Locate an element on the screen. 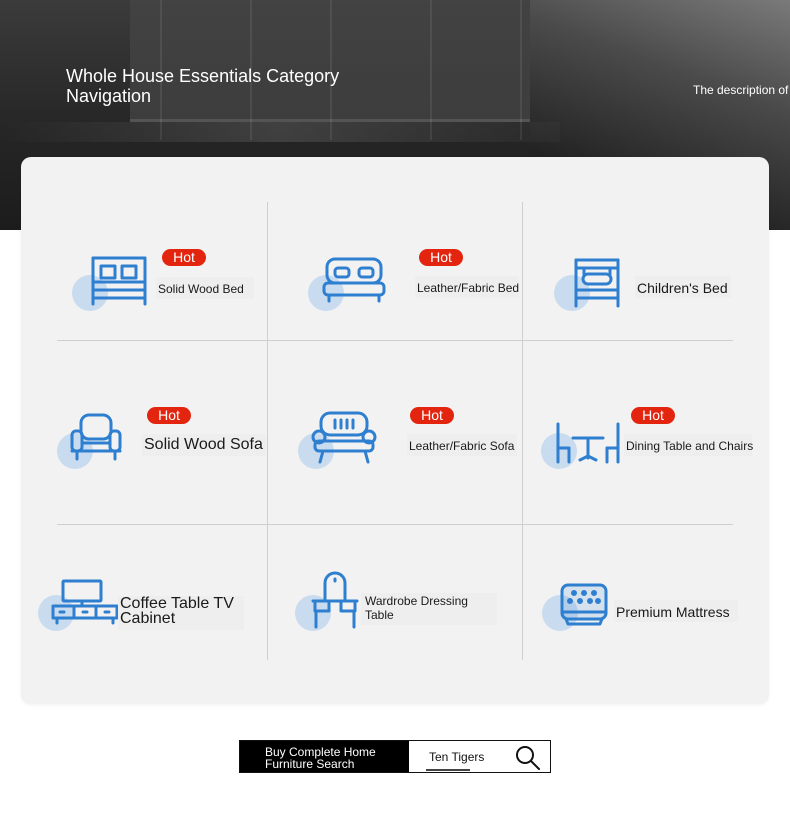  dressing-table-icon is located at coordinates (335, 600).